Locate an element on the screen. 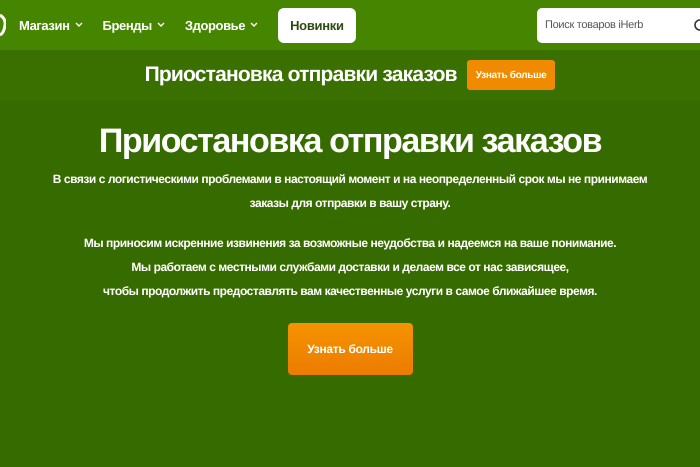  page-title: Приостановка отправки заказов is located at coordinates (350, 141).